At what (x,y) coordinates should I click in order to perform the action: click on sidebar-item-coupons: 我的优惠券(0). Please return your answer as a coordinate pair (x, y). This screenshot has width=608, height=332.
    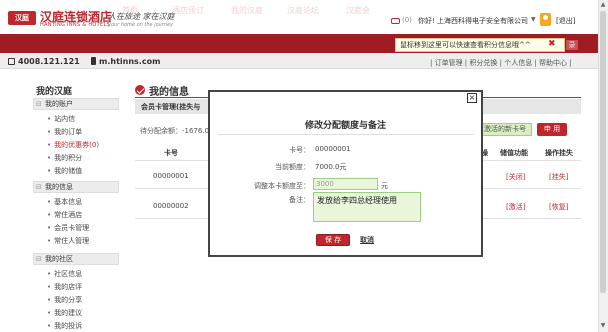
    Looking at the image, I should click on (73, 145).